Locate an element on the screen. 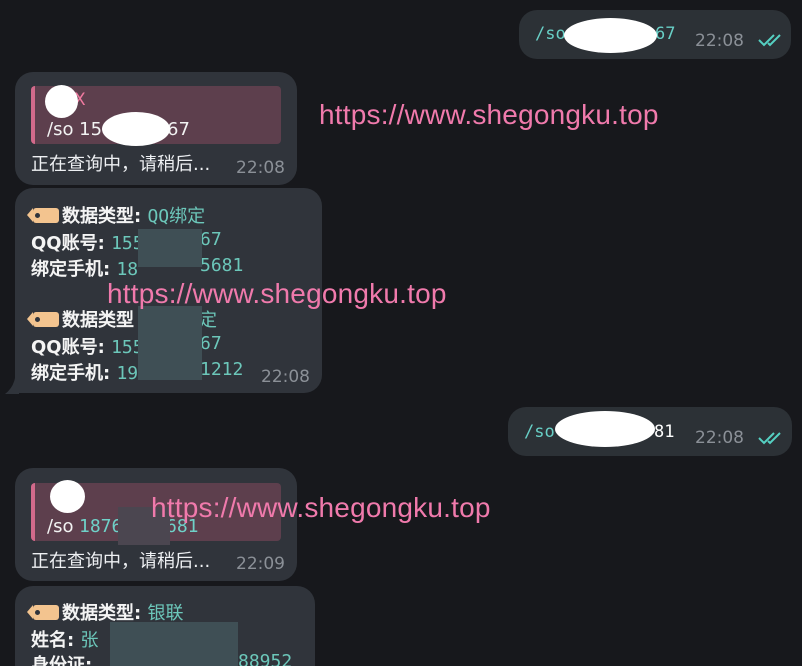 This screenshot has height=666, width=802. record-type-line: 数据类型: QQ绑定 is located at coordinates (116, 215).